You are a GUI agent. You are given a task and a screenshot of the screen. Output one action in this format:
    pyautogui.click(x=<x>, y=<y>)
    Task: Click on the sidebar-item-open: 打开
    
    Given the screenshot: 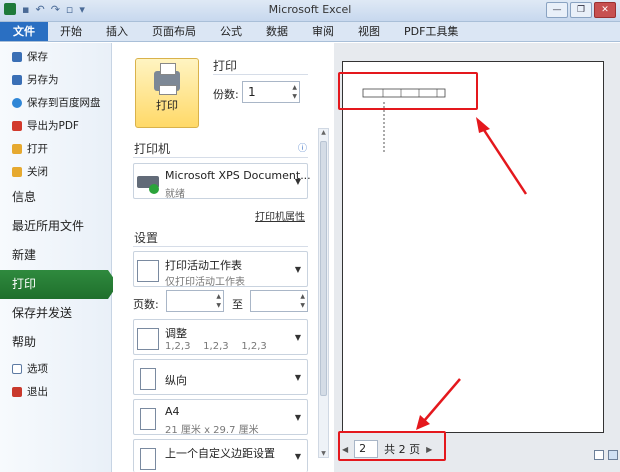 What is the action you would take?
    pyautogui.click(x=55, y=148)
    